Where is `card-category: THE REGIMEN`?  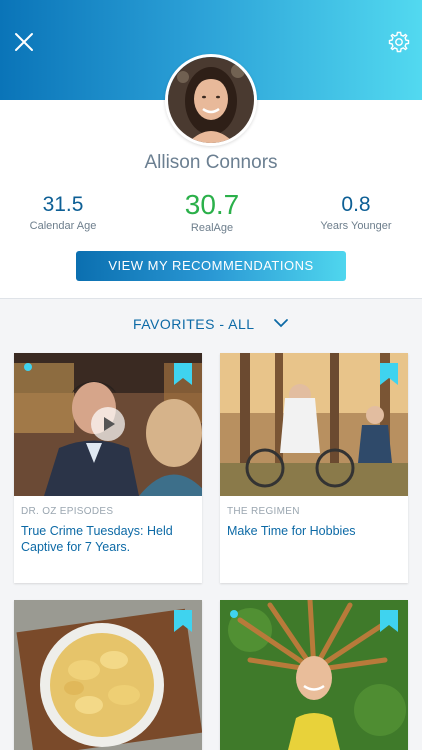 card-category: THE REGIMEN is located at coordinates (263, 511).